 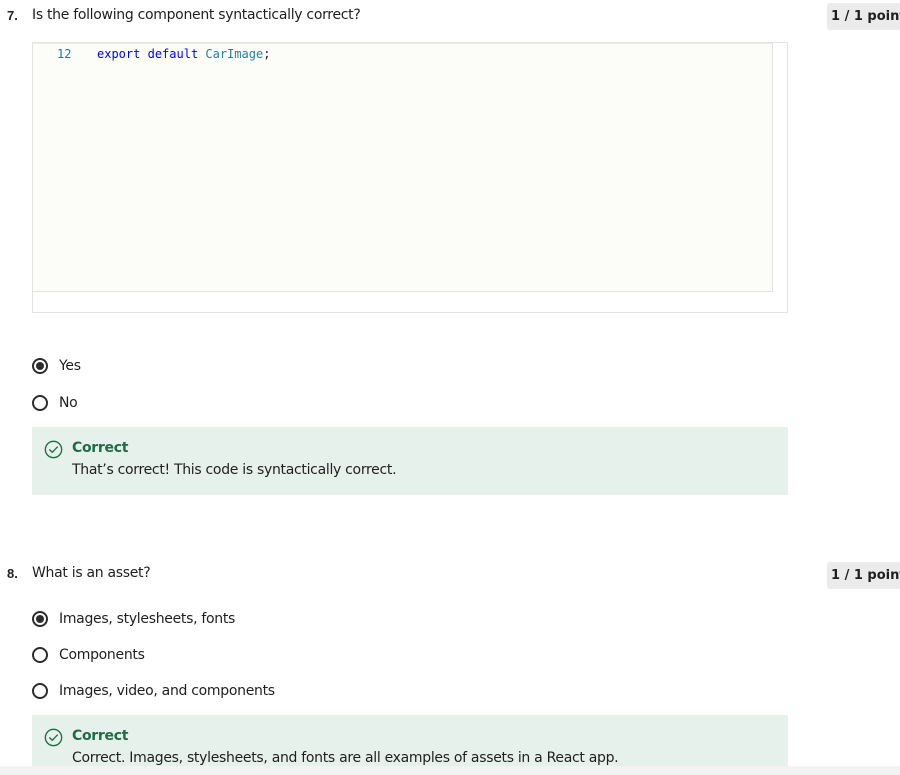 I want to click on option-components: Components, so click(x=88, y=655).